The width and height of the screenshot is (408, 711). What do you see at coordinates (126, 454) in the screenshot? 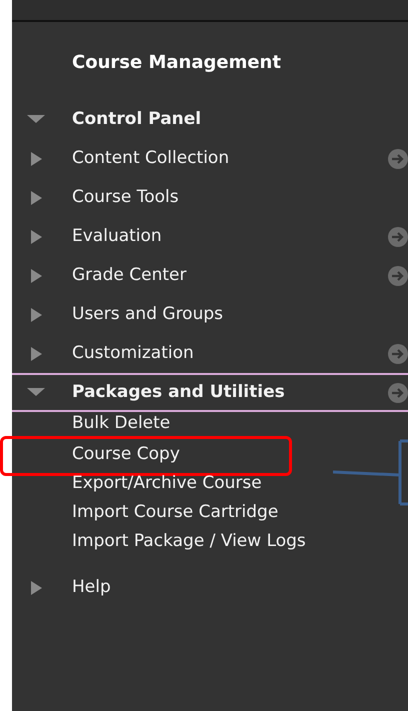
I see `menu-link: Course Copy` at bounding box center [126, 454].